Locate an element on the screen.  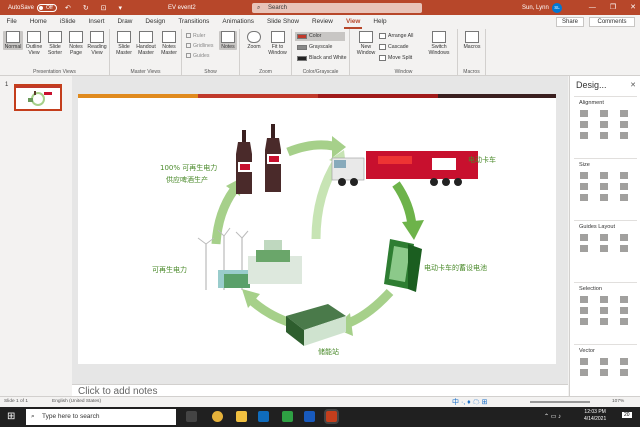
notes-master-button: Notes Master is located at coordinates (169, 43).